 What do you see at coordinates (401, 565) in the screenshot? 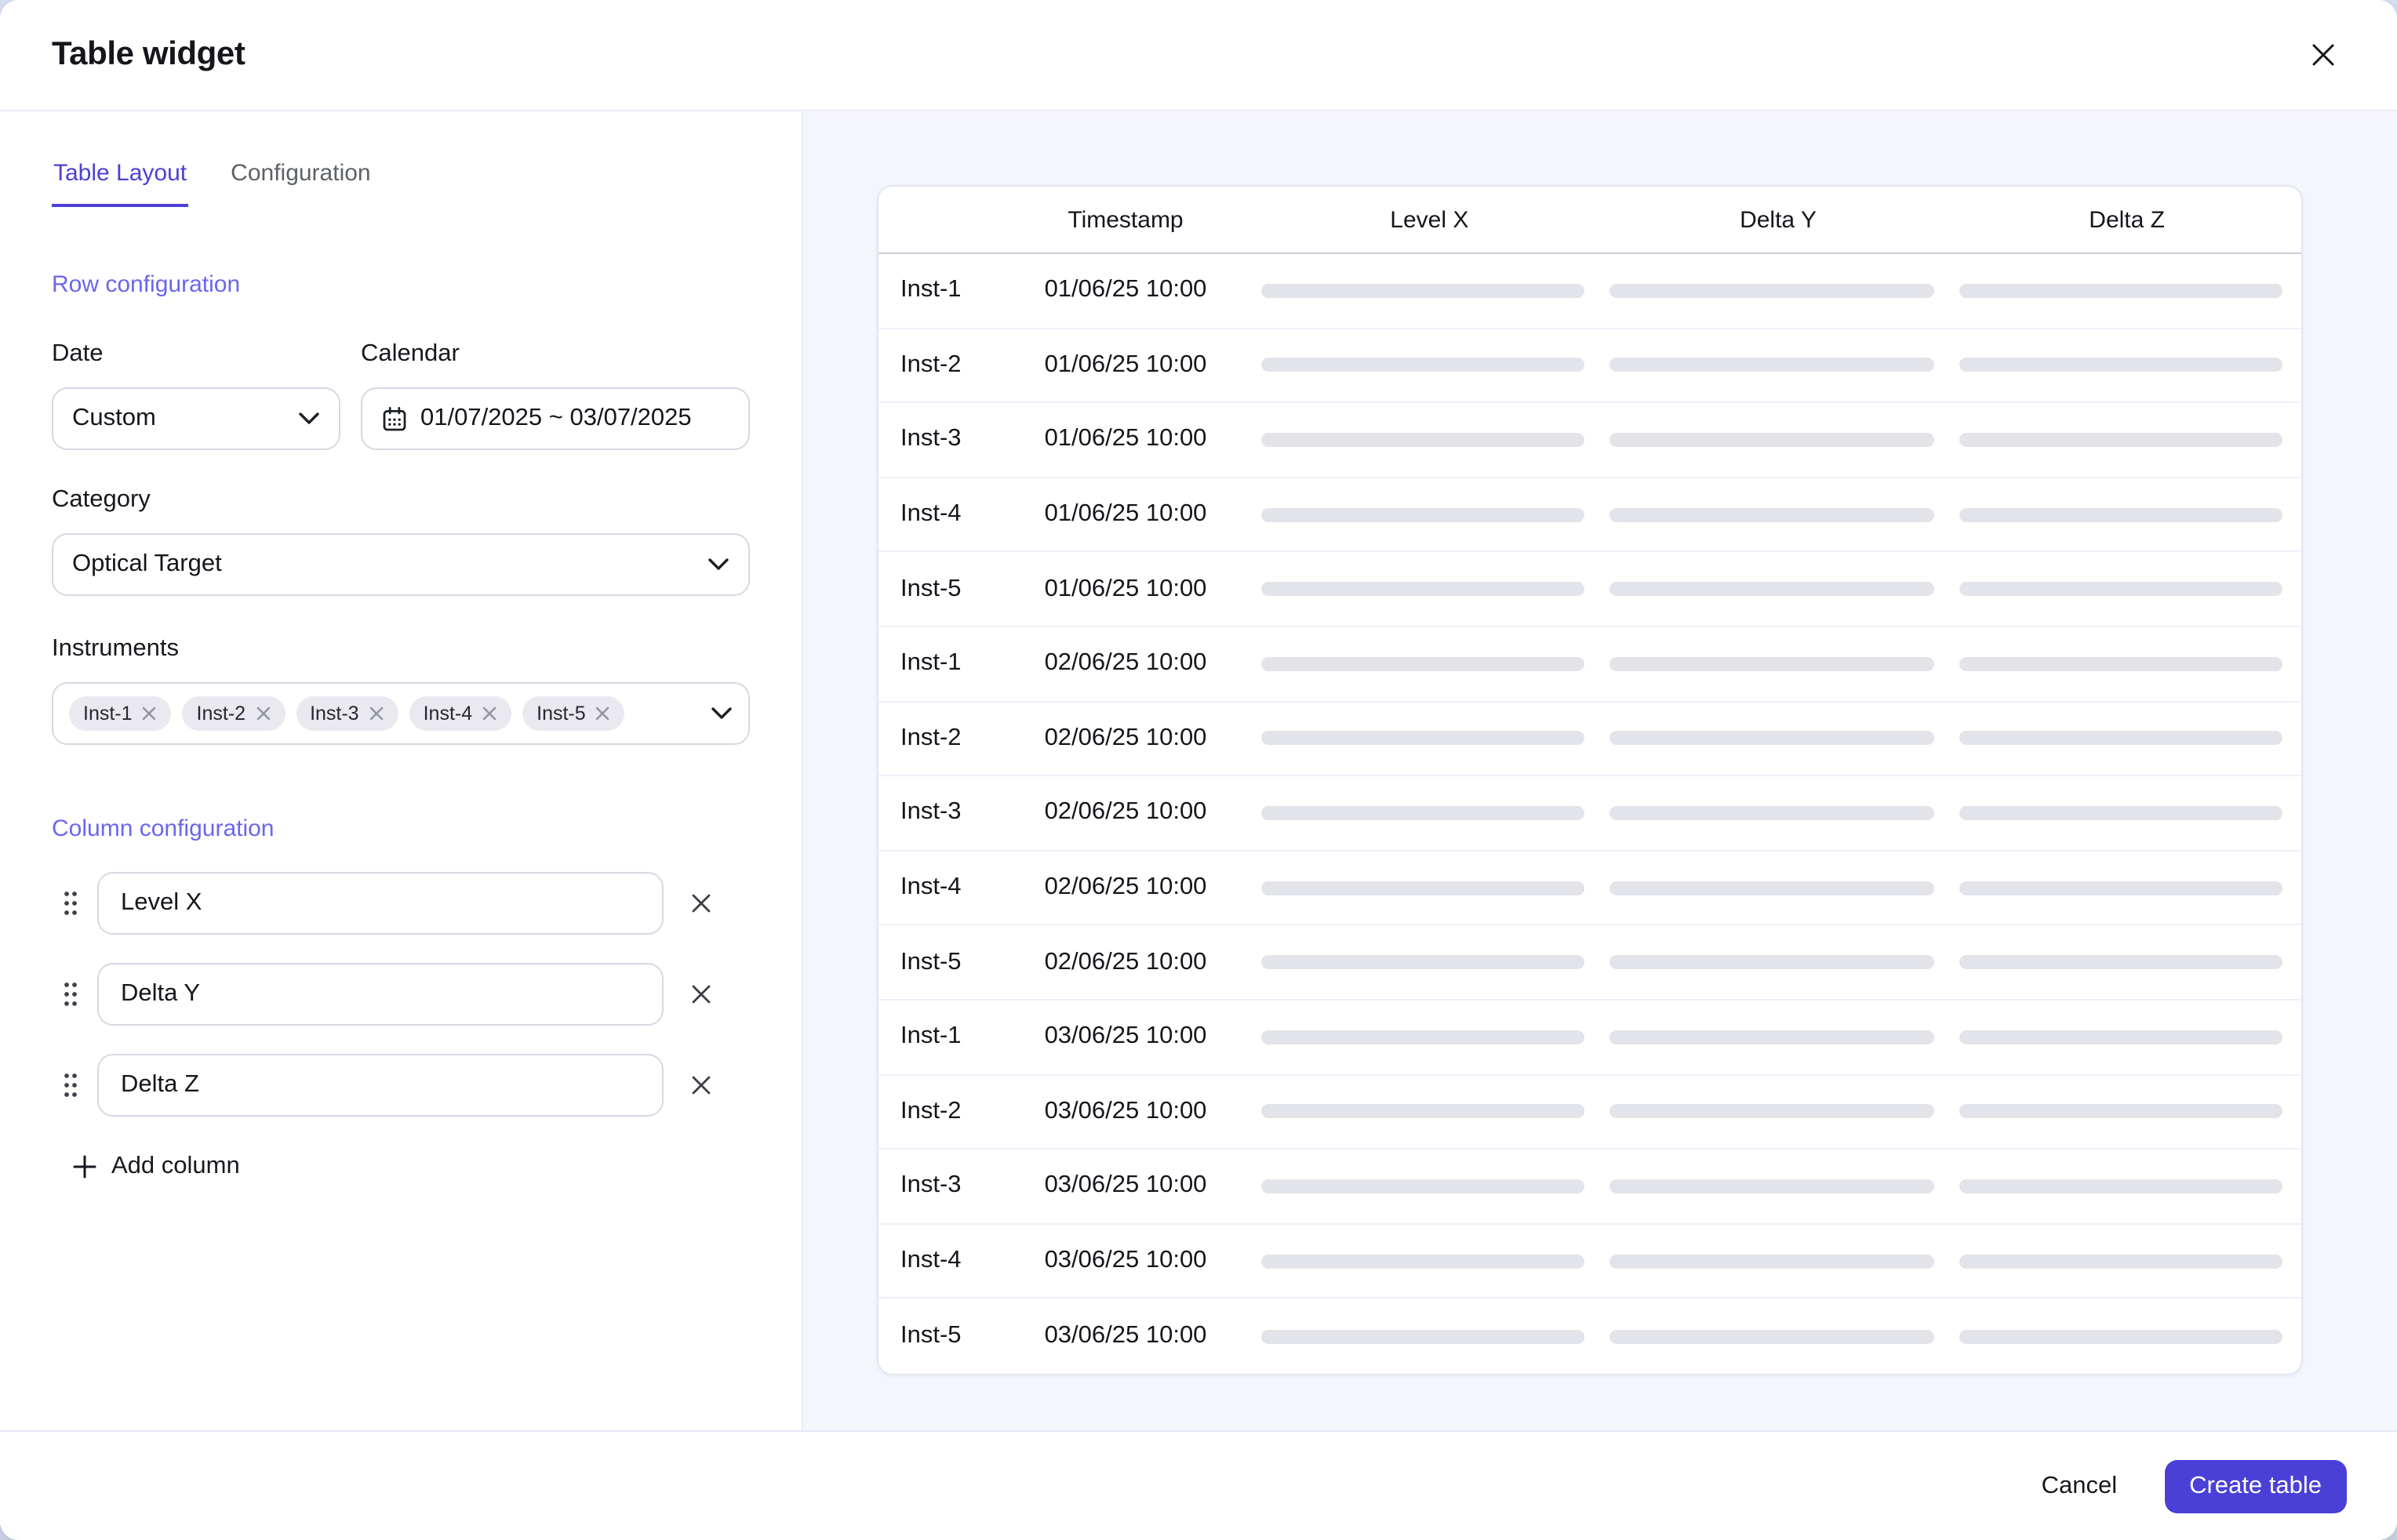
I see `category-select: Optical Target` at bounding box center [401, 565].